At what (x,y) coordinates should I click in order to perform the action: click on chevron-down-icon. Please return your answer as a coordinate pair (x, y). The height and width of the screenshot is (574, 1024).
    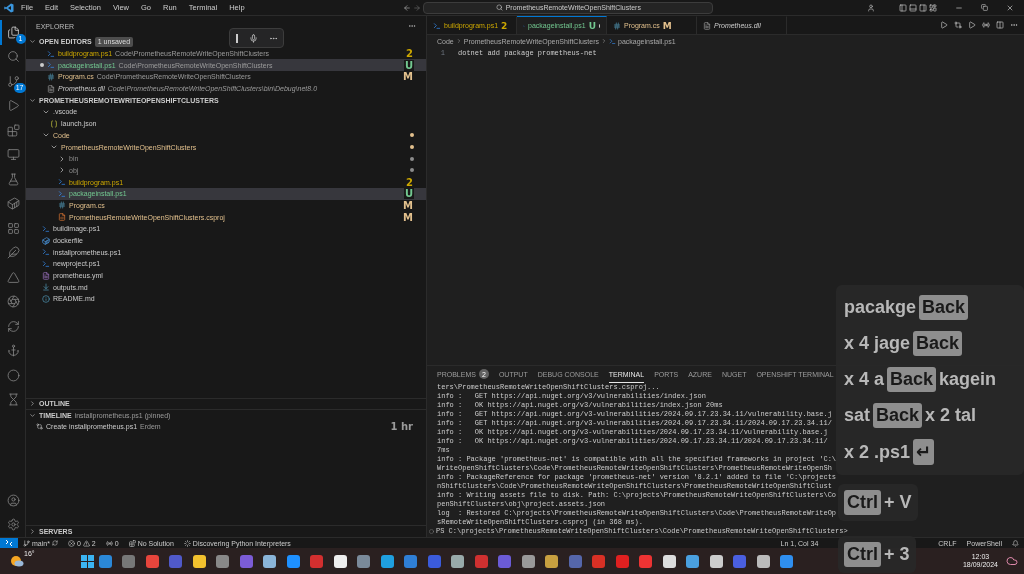
    Looking at the image, I should click on (32, 42).